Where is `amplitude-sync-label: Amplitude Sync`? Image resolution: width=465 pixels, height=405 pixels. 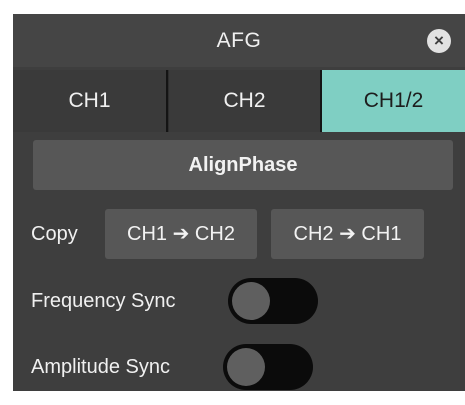 amplitude-sync-label: Amplitude Sync is located at coordinates (100, 367).